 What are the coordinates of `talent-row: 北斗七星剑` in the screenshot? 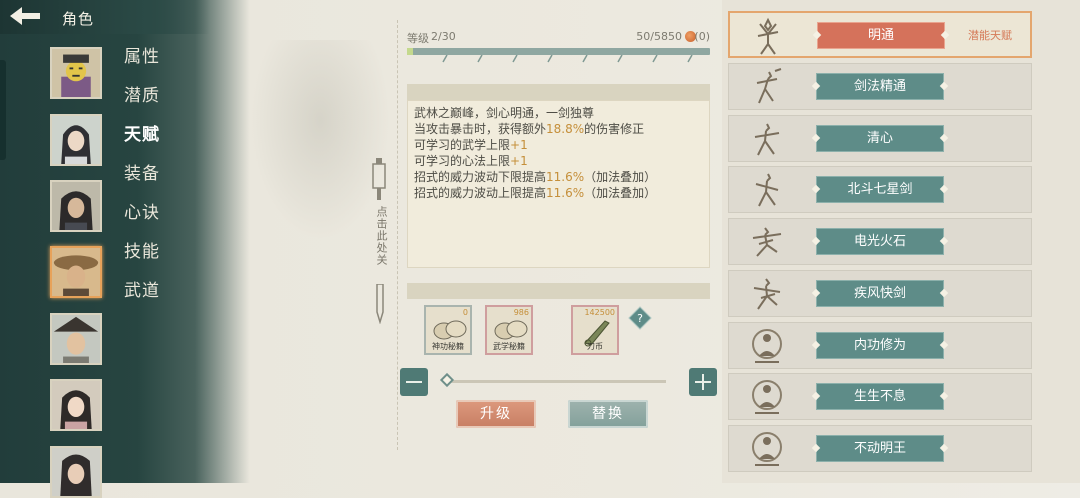 It's located at (880, 189).